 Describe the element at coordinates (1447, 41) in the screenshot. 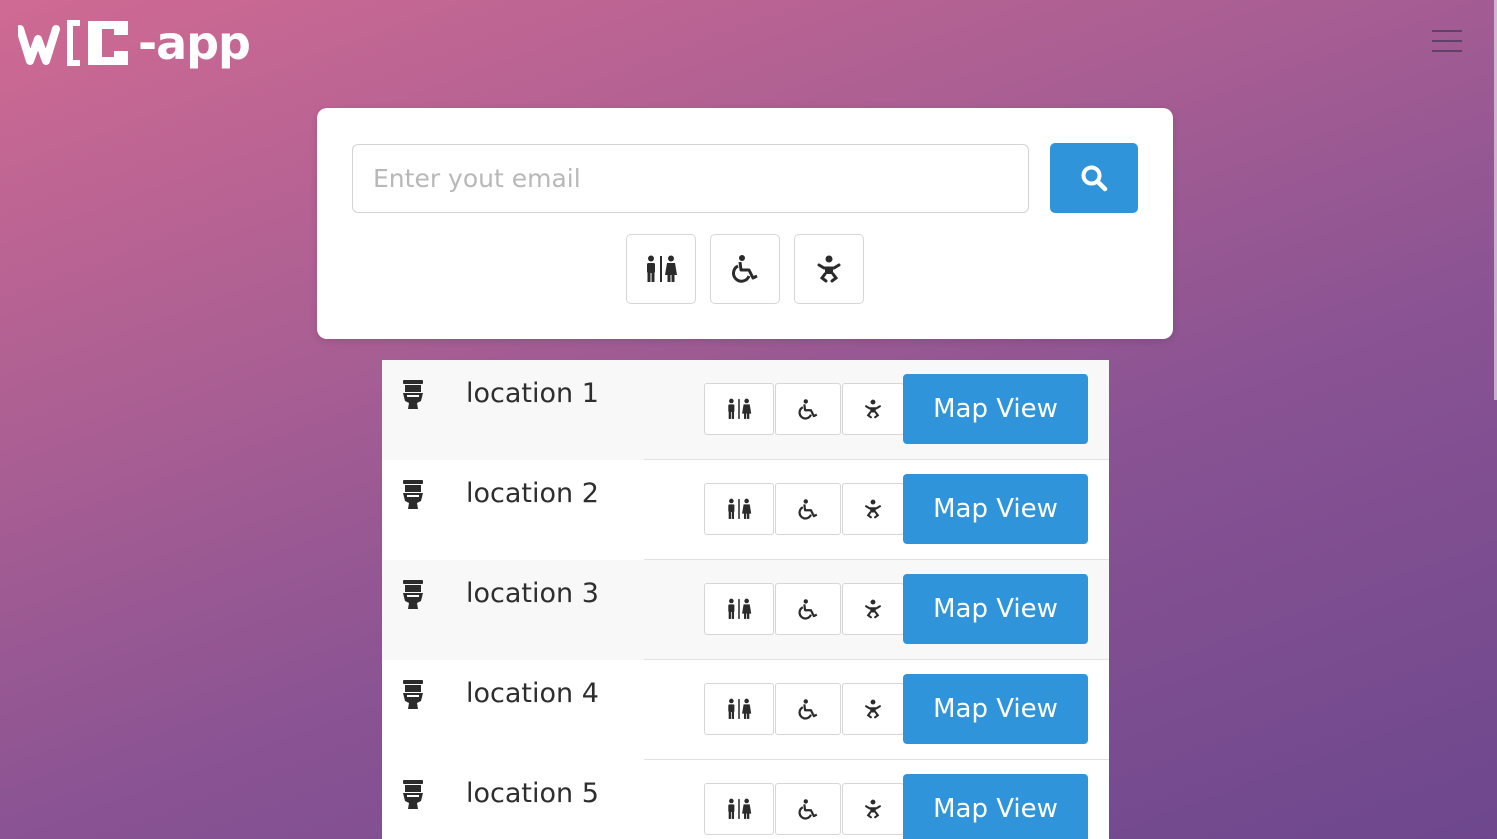

I see `hamburger-menu-icon` at that location.